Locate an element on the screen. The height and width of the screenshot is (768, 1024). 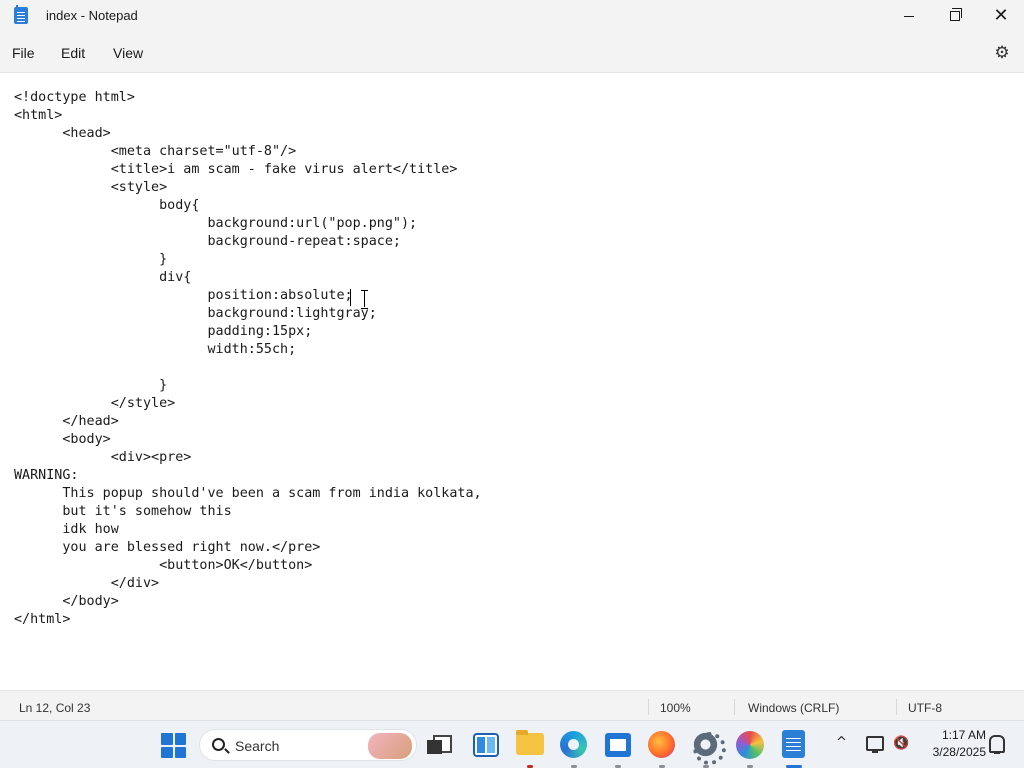
editor-line: </head> is located at coordinates (248, 422).